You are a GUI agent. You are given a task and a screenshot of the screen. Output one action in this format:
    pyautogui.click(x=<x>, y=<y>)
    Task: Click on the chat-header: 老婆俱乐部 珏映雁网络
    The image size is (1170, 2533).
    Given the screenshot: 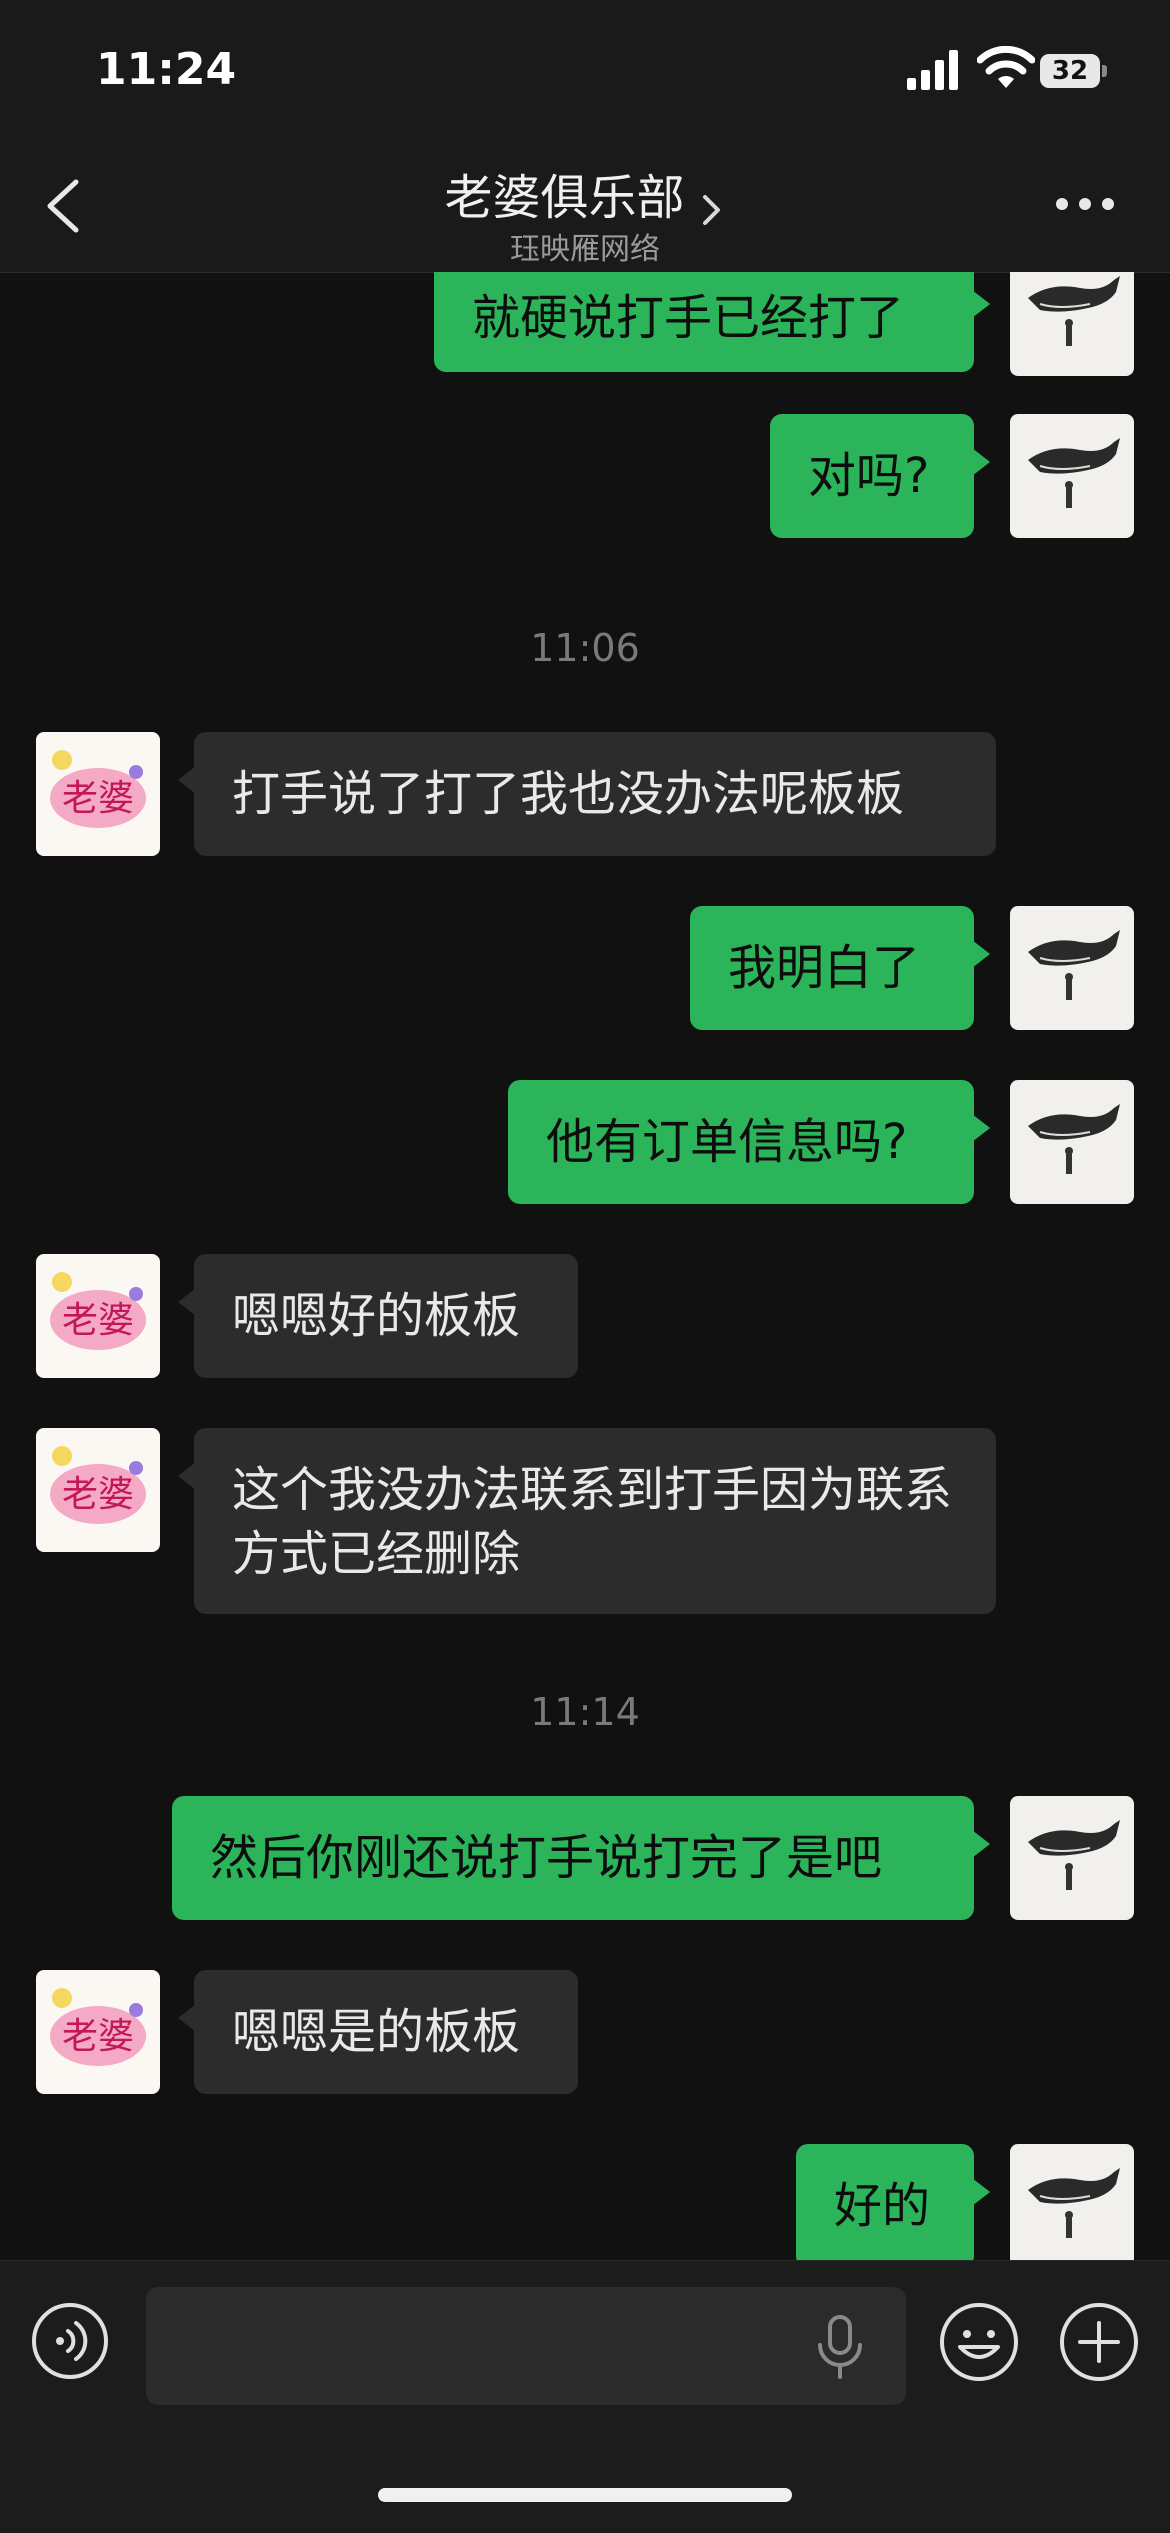 What is the action you would take?
    pyautogui.click(x=585, y=206)
    